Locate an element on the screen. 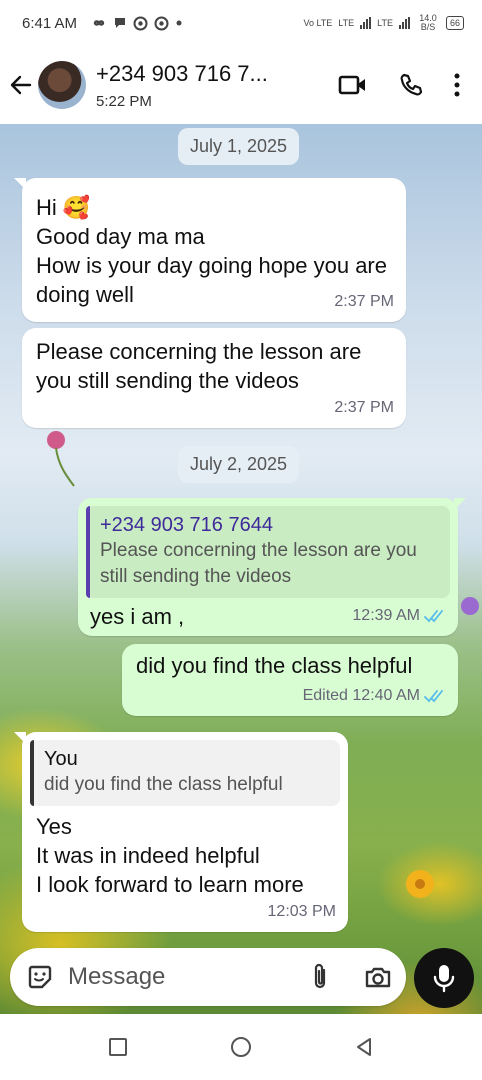 This screenshot has width=482, height=1080. quoted-message: You did you find the class helpful is located at coordinates (185, 773).